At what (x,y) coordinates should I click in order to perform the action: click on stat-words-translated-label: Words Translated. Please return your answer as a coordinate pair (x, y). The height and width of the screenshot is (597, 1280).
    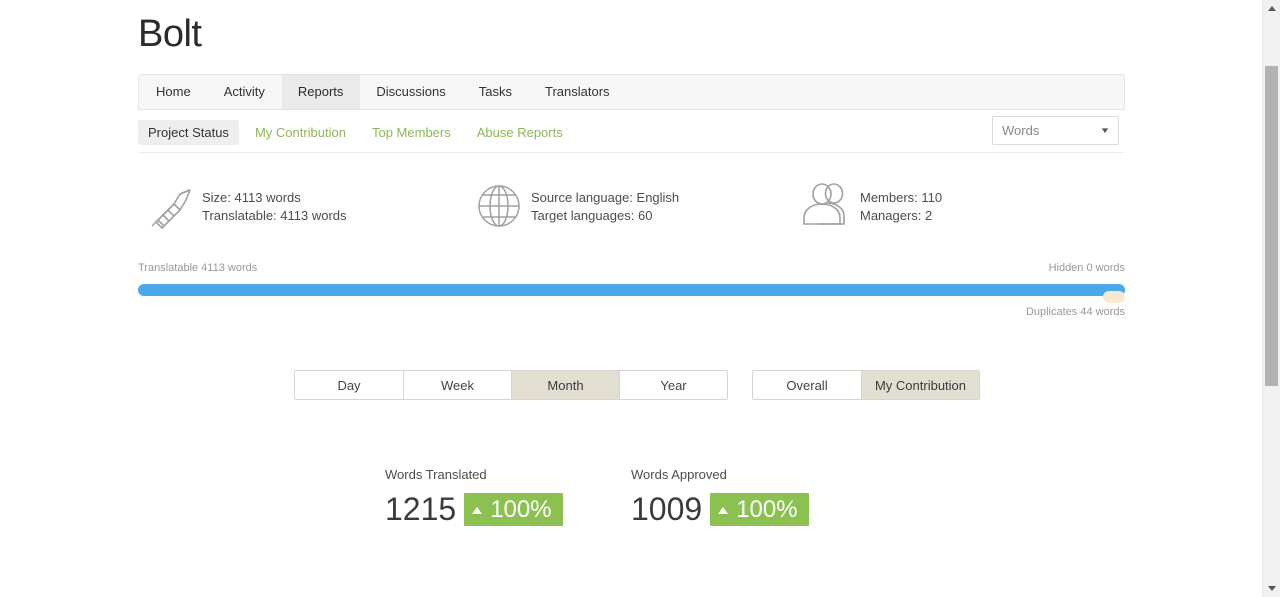
    Looking at the image, I should click on (436, 474).